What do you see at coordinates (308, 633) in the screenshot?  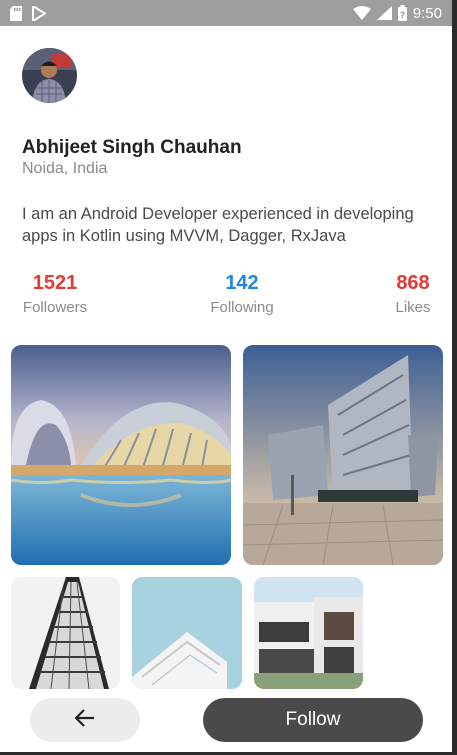 I see `house-photo` at bounding box center [308, 633].